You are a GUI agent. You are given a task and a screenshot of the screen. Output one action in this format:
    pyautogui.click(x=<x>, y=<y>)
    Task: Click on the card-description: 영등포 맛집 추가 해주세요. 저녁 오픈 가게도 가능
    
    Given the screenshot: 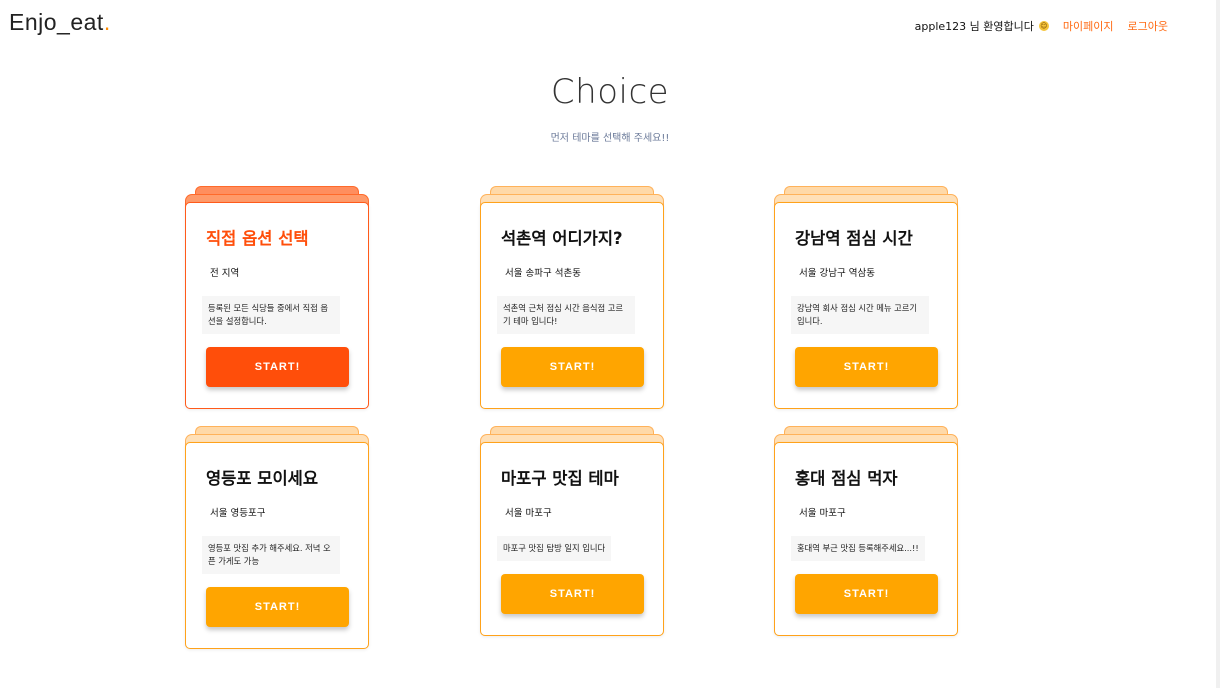 What is the action you would take?
    pyautogui.click(x=271, y=555)
    